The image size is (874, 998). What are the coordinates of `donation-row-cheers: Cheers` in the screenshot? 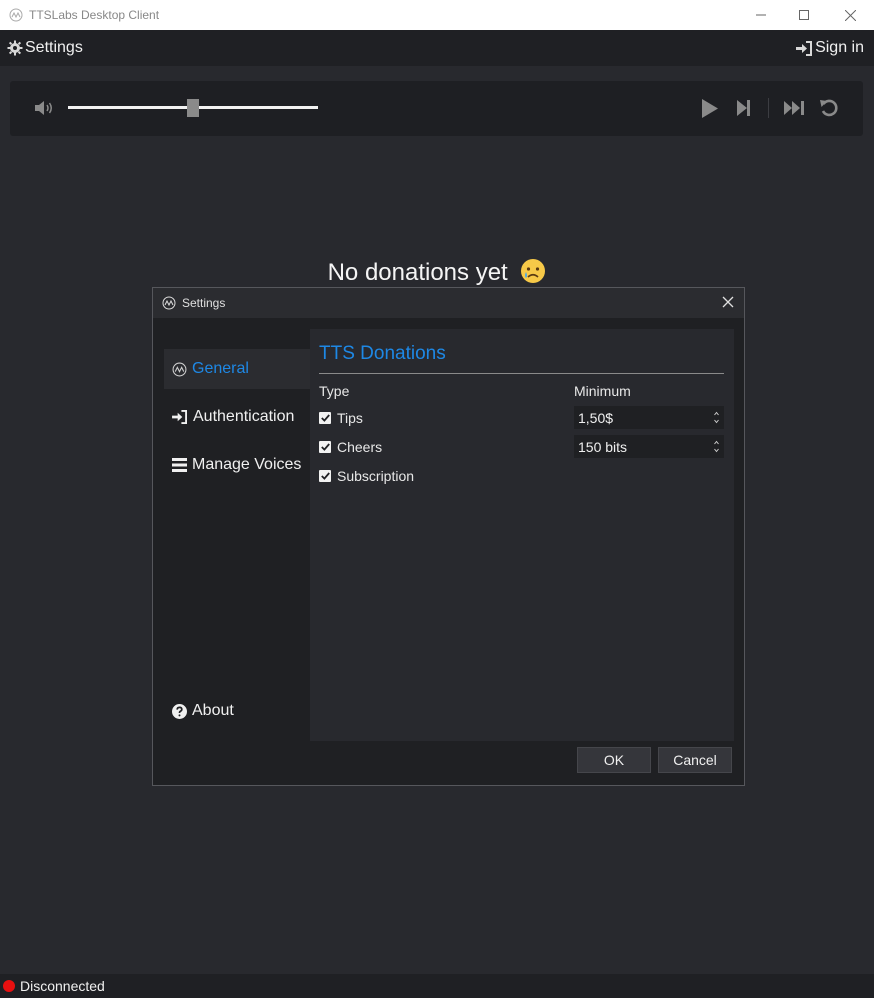 It's located at (350, 447).